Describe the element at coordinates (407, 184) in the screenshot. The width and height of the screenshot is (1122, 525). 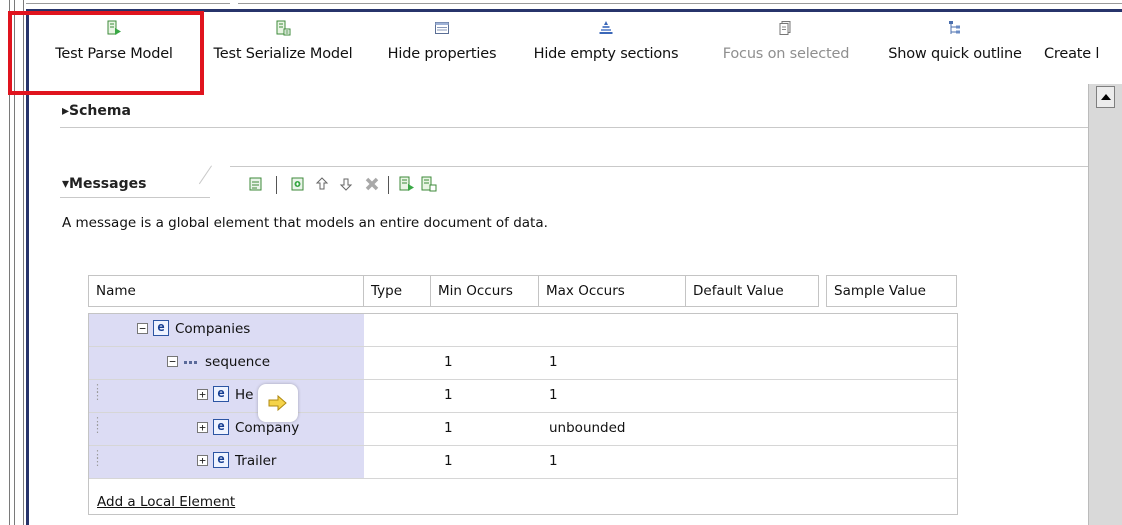
I see `test-parse-icon` at that location.